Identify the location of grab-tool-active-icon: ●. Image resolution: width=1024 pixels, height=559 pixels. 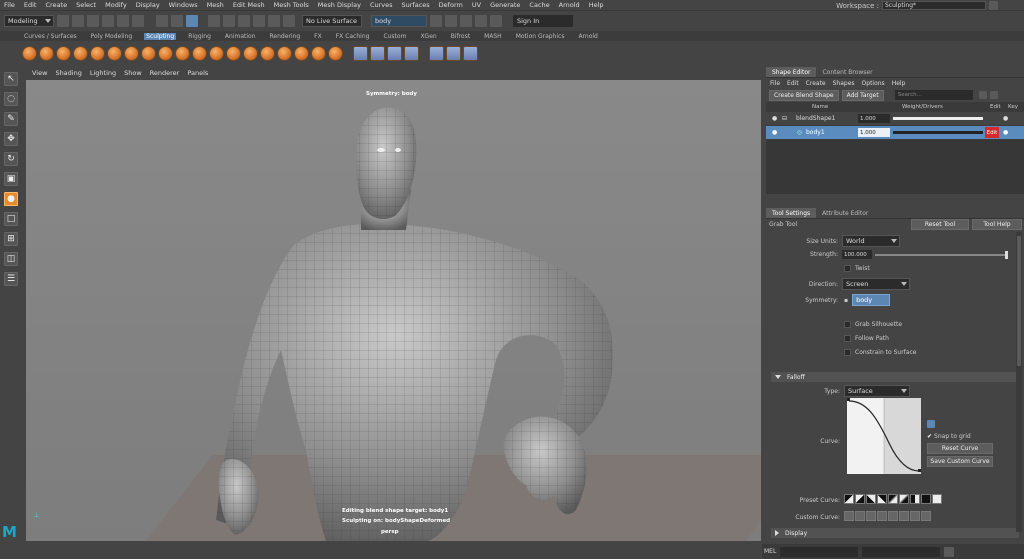
(11, 199).